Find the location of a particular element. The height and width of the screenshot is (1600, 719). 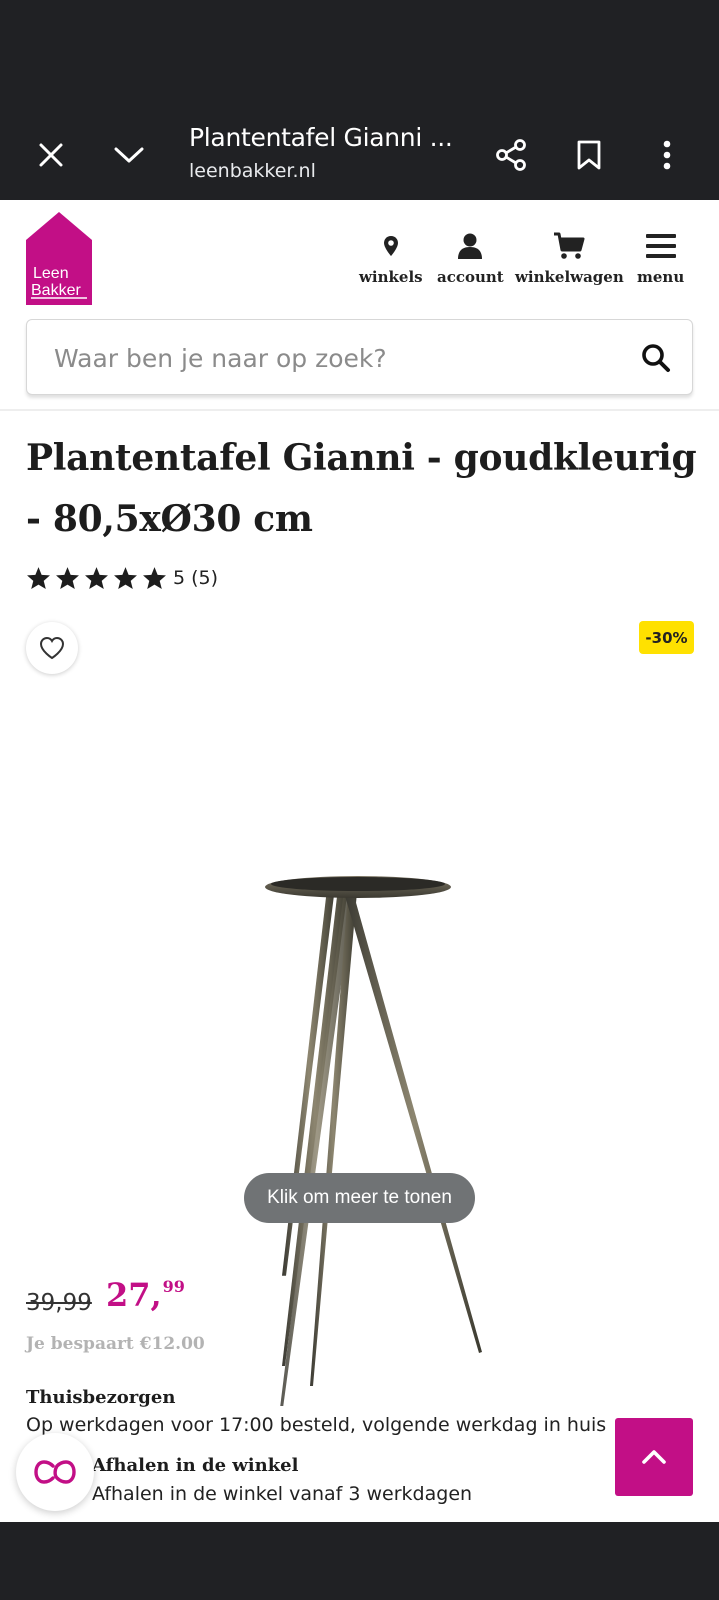

product-rating: 5 (5) is located at coordinates (122, 578).